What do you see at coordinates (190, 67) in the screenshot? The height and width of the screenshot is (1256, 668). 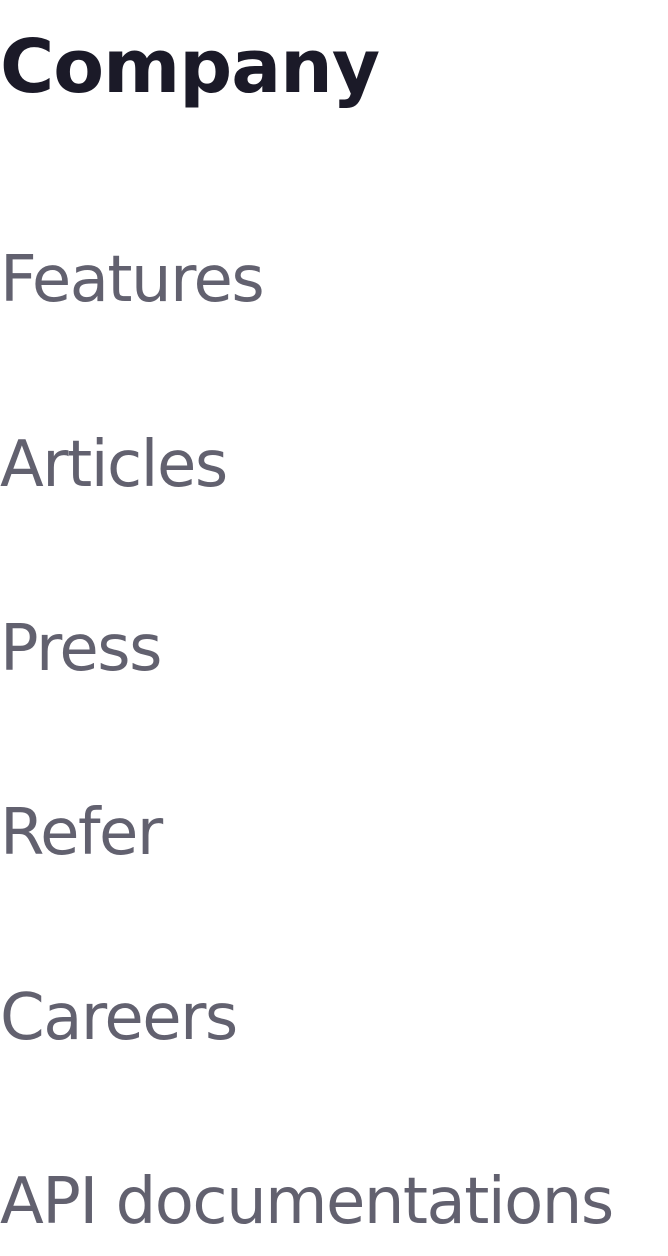 I see `column-title: Company` at bounding box center [190, 67].